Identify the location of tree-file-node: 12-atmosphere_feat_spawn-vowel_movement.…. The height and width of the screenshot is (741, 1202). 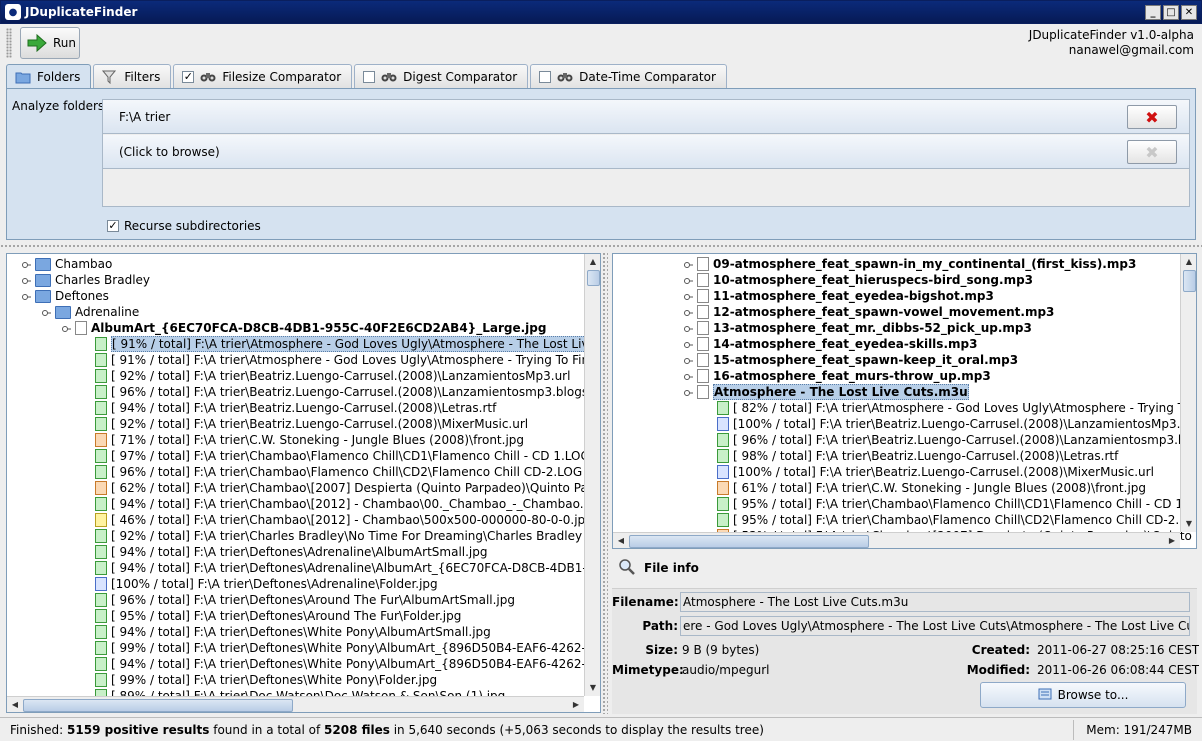
(875, 312).